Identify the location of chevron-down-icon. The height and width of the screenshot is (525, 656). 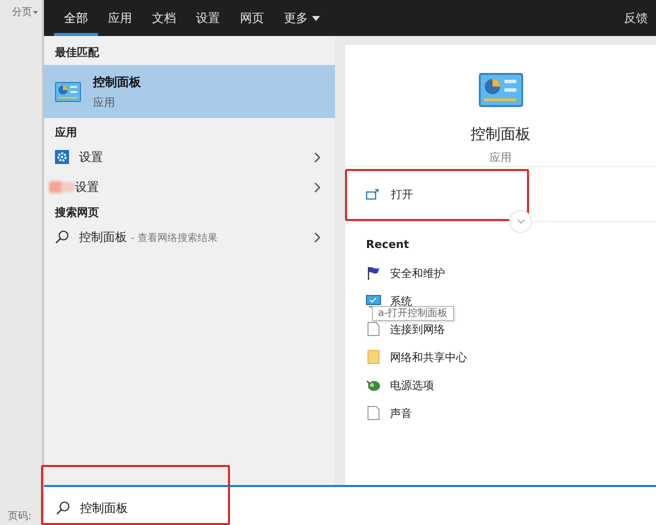
(520, 221).